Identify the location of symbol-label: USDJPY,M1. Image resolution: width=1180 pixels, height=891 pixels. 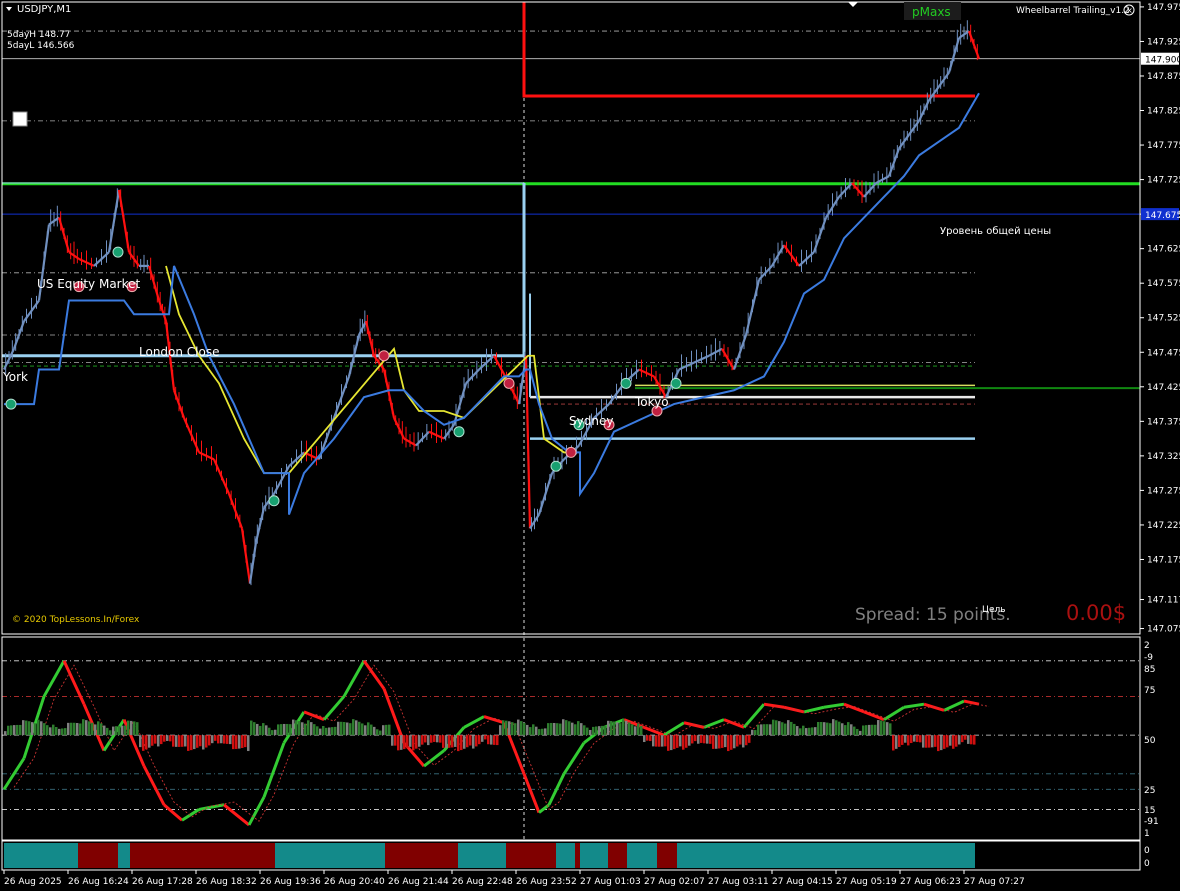
(44, 9).